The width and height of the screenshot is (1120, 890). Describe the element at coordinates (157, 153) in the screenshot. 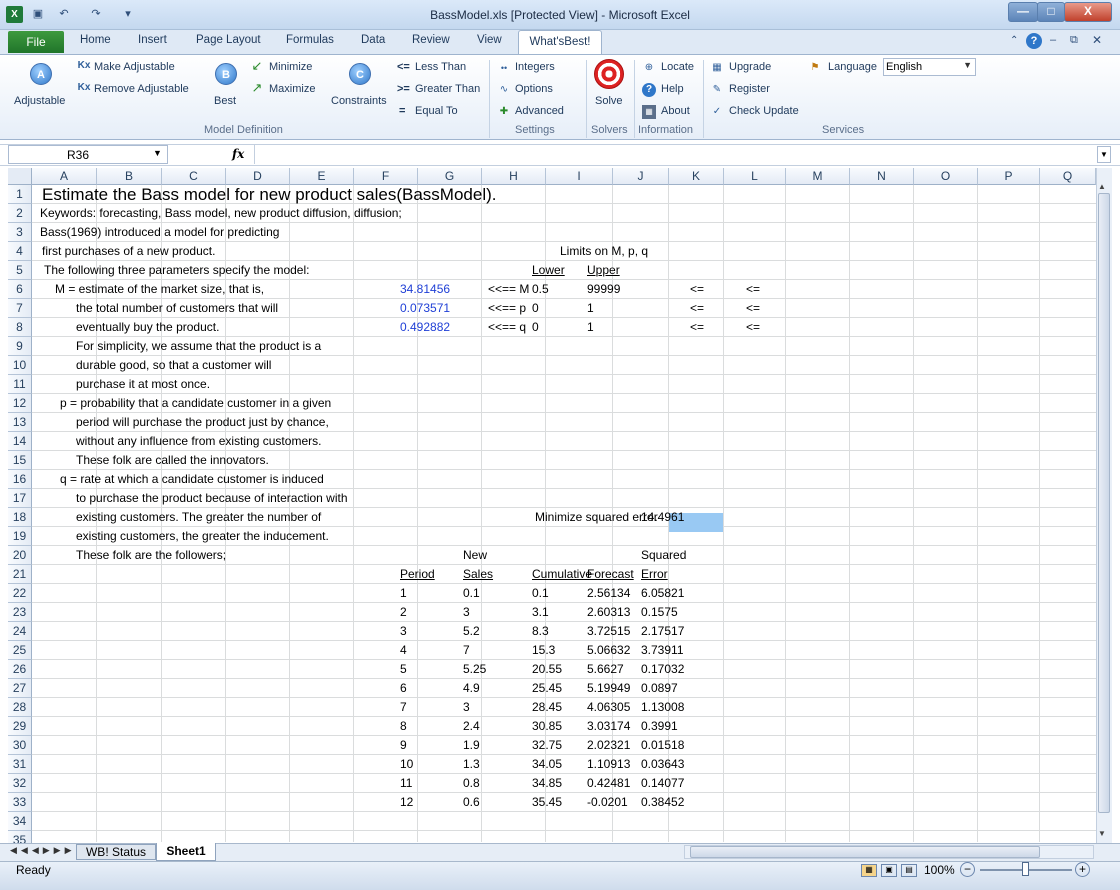

I see `name-box-dropdown-icon: ▼` at that location.